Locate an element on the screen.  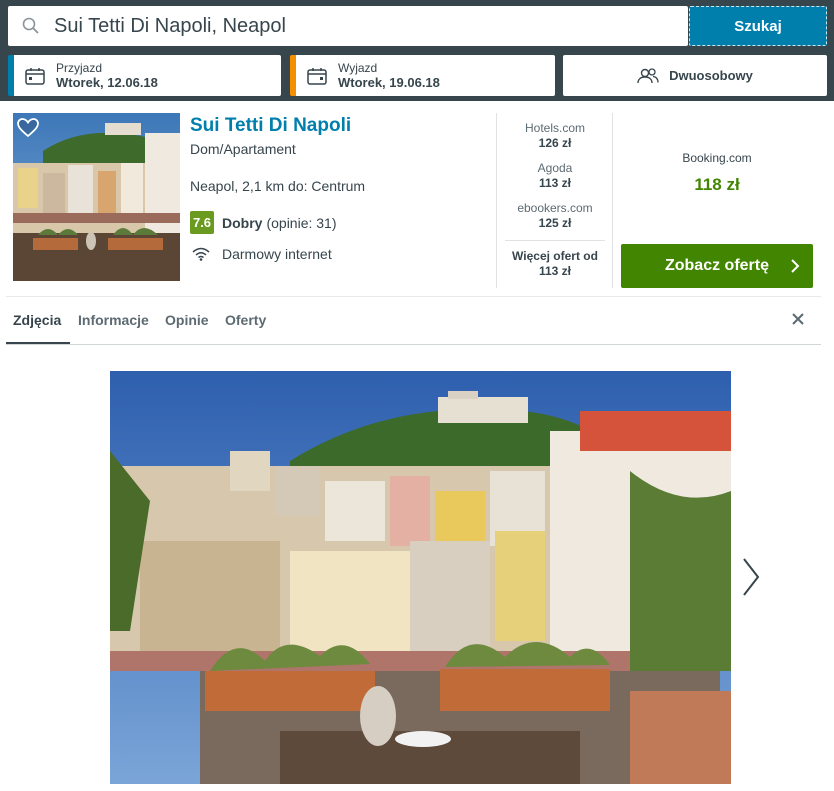
rating-word: Dobry is located at coordinates (242, 222).